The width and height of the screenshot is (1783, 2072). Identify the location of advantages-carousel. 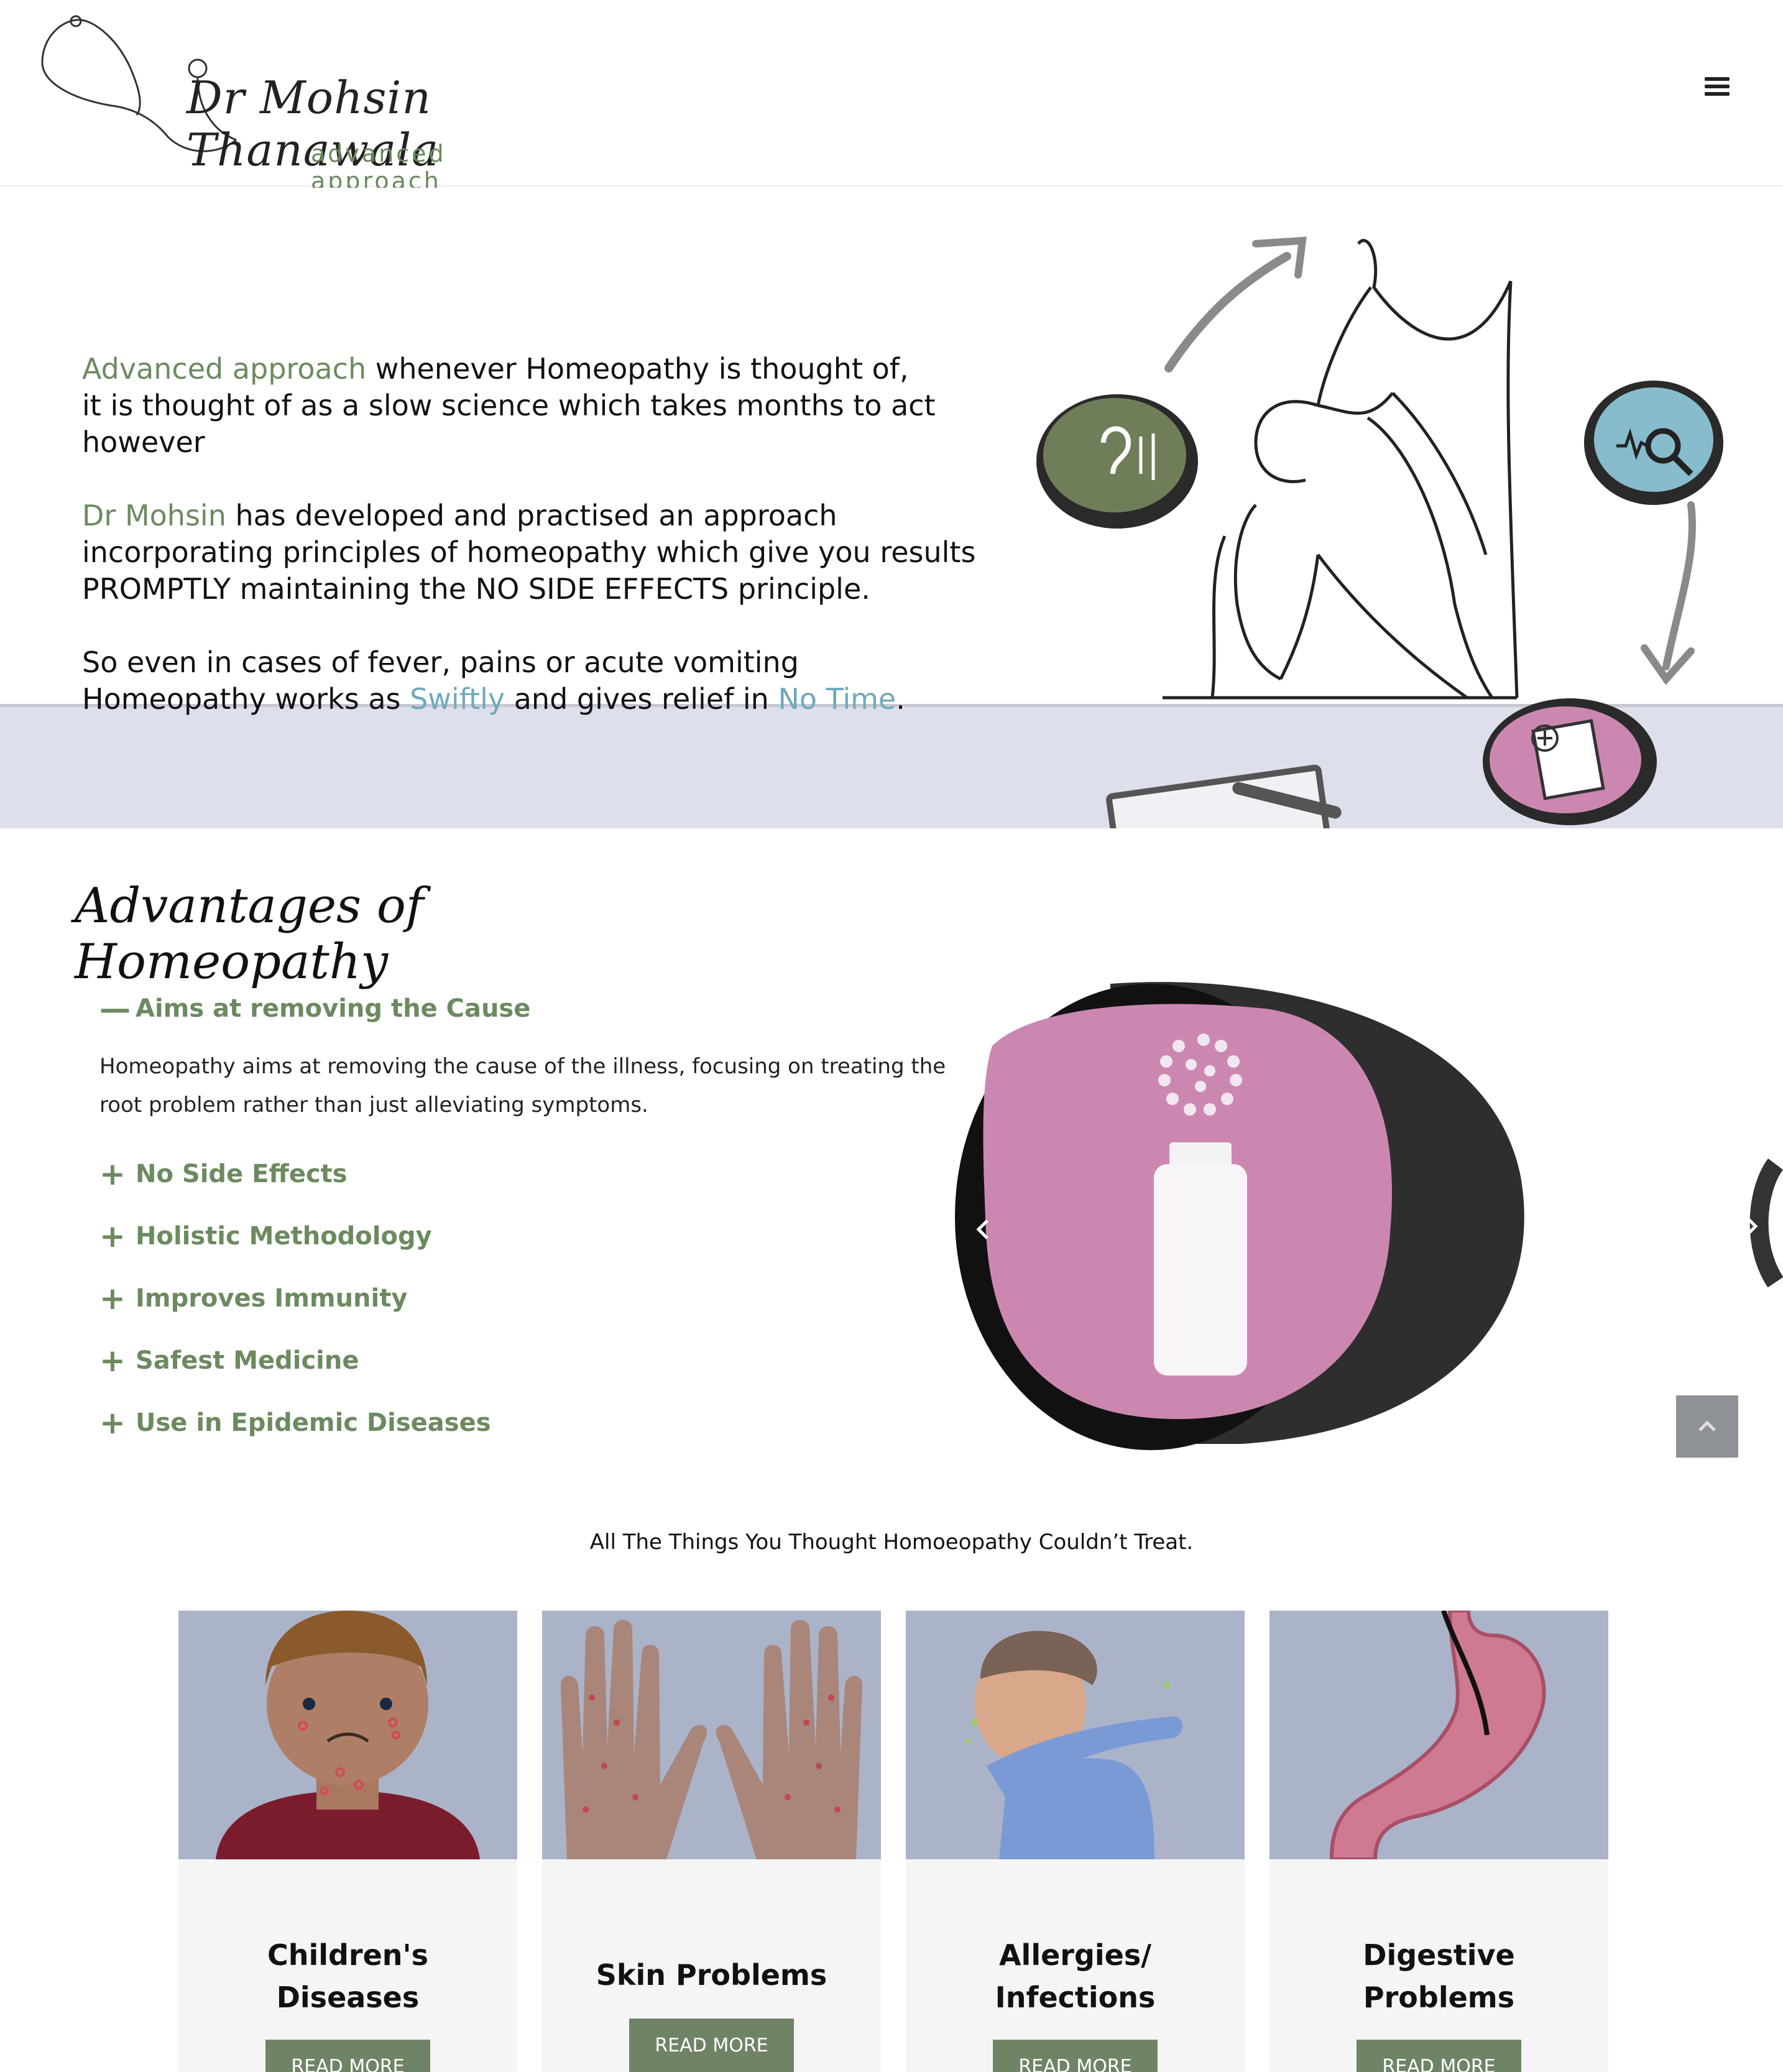
(1369, 1238).